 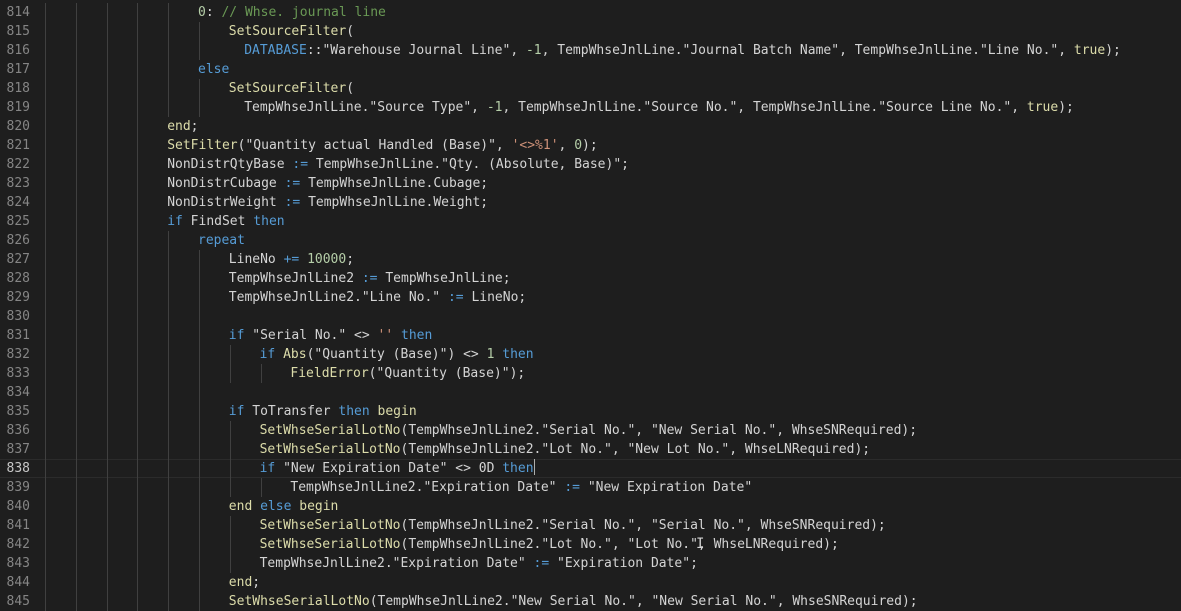 I want to click on code-token: Abs, so click(x=295, y=354).